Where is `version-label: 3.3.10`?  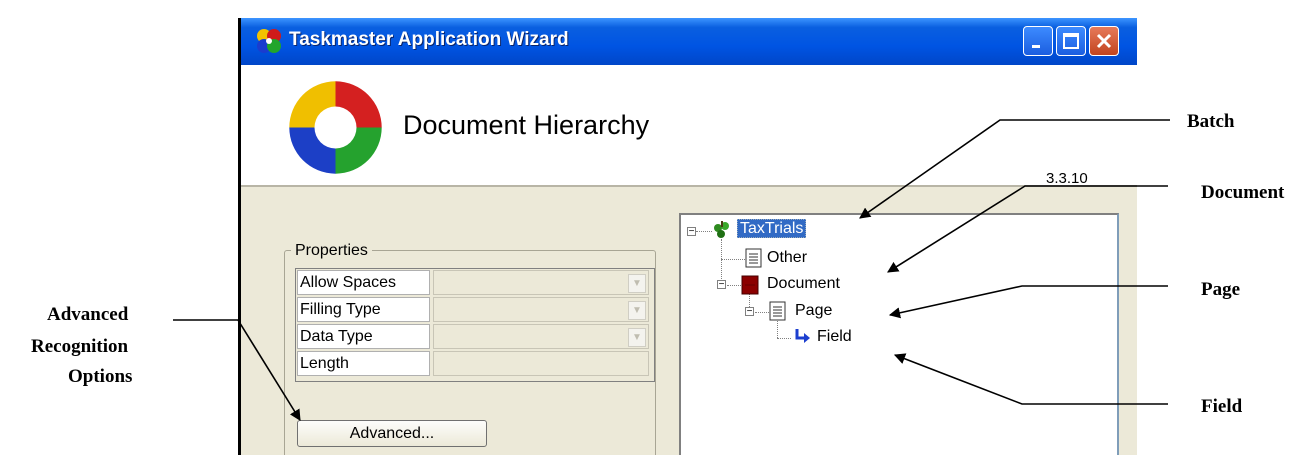
version-label: 3.3.10 is located at coordinates (1067, 178).